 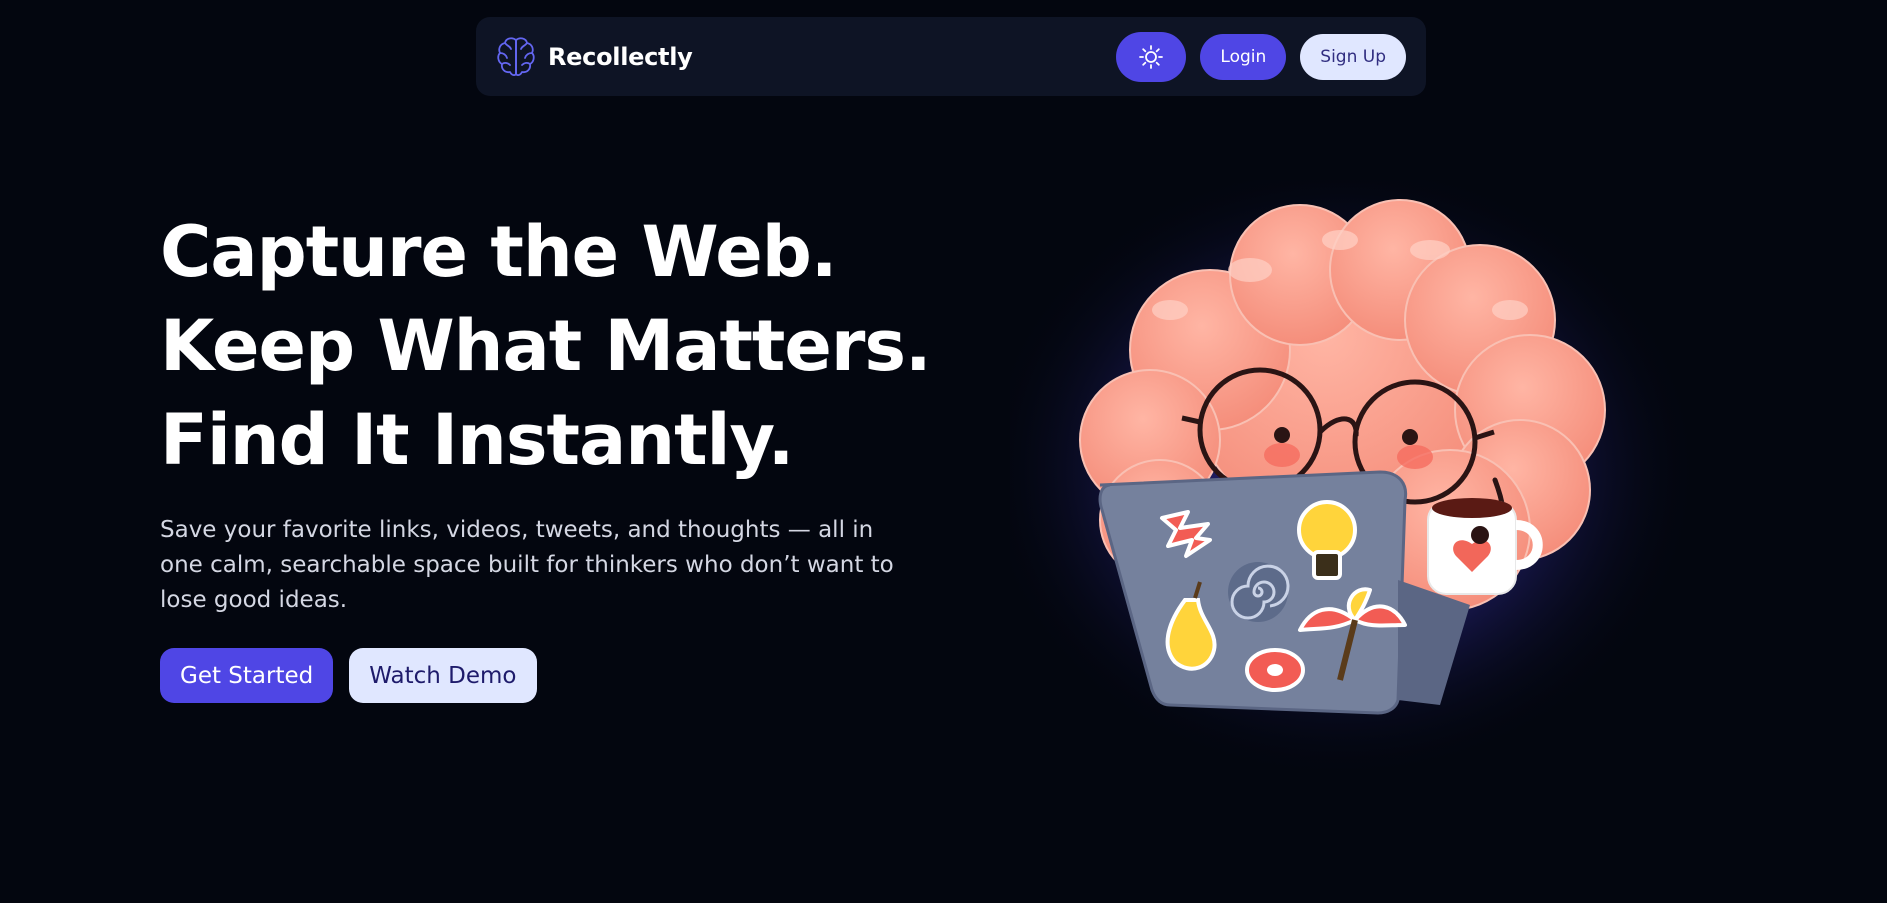 What do you see at coordinates (247, 675) in the screenshot?
I see `get-started-button: Get Started` at bounding box center [247, 675].